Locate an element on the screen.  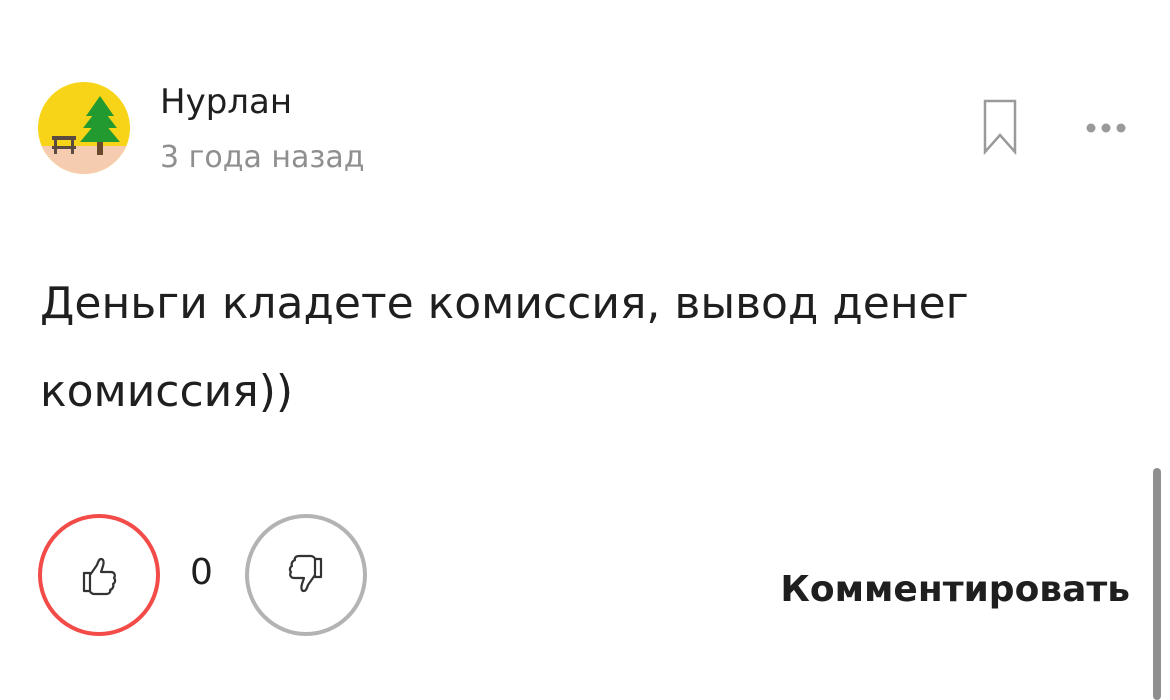
scrollbar is located at coordinates (1157, 584).